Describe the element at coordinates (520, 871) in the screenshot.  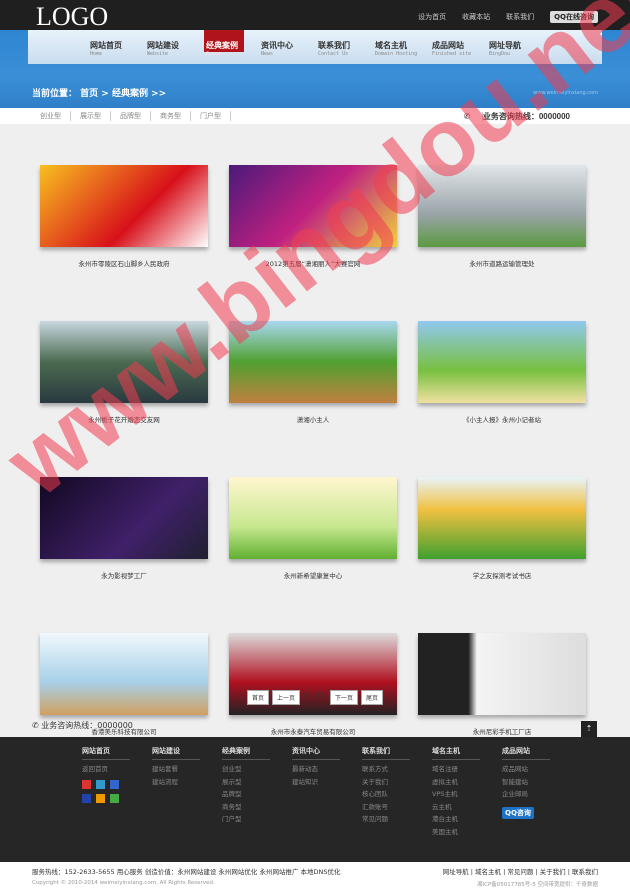
I see `bottom-links: 网址导航 | 域名主机 | 常见问题 | 关于我们 | 联系我们` at that location.